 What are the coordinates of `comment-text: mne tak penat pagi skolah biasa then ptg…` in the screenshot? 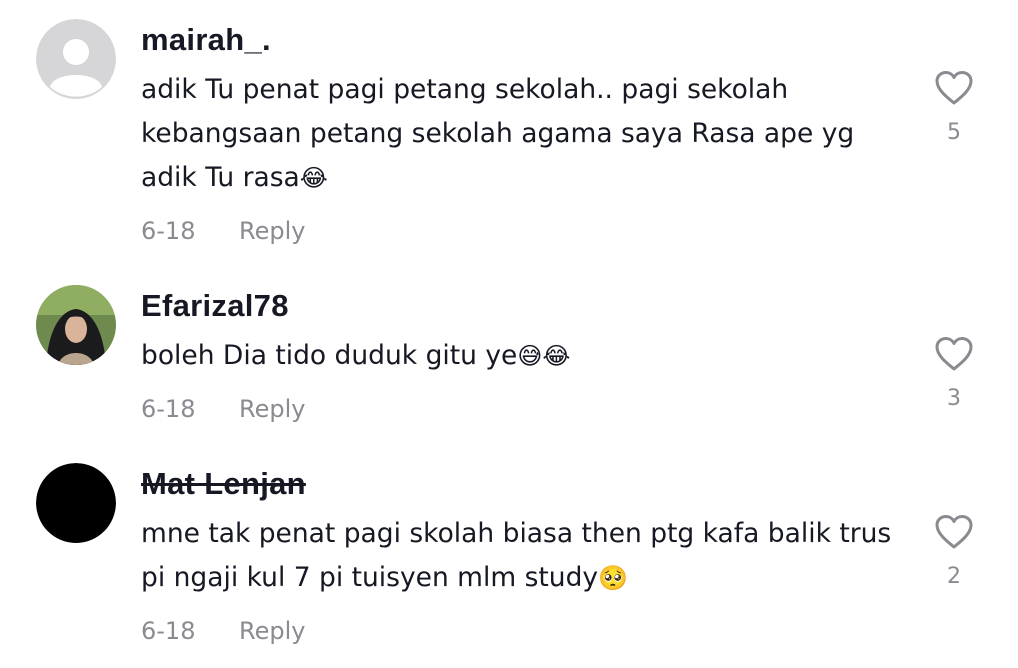 It's located at (526, 556).